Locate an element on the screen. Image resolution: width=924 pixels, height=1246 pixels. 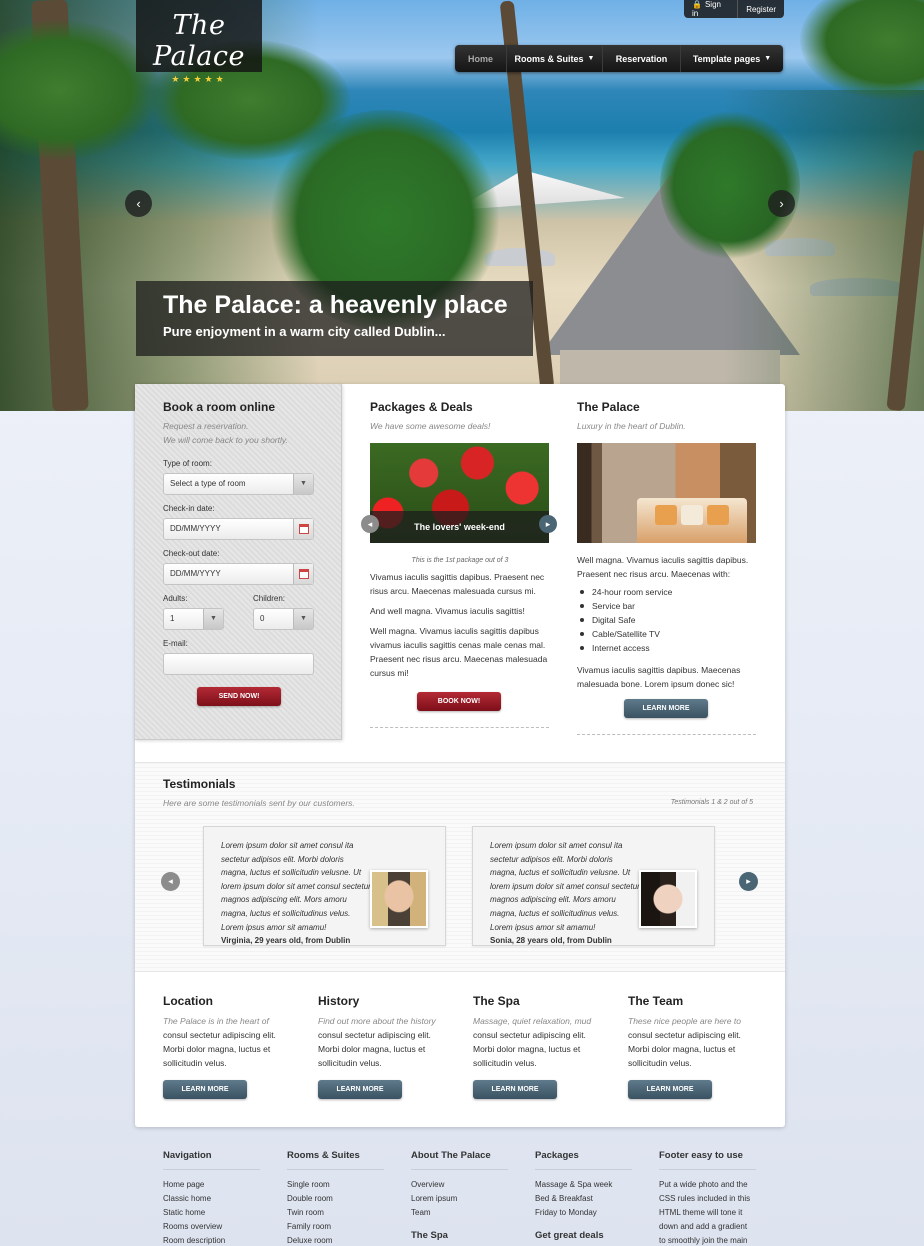
footer-link: Bed & Breakfast is located at coordinates (583, 1199).